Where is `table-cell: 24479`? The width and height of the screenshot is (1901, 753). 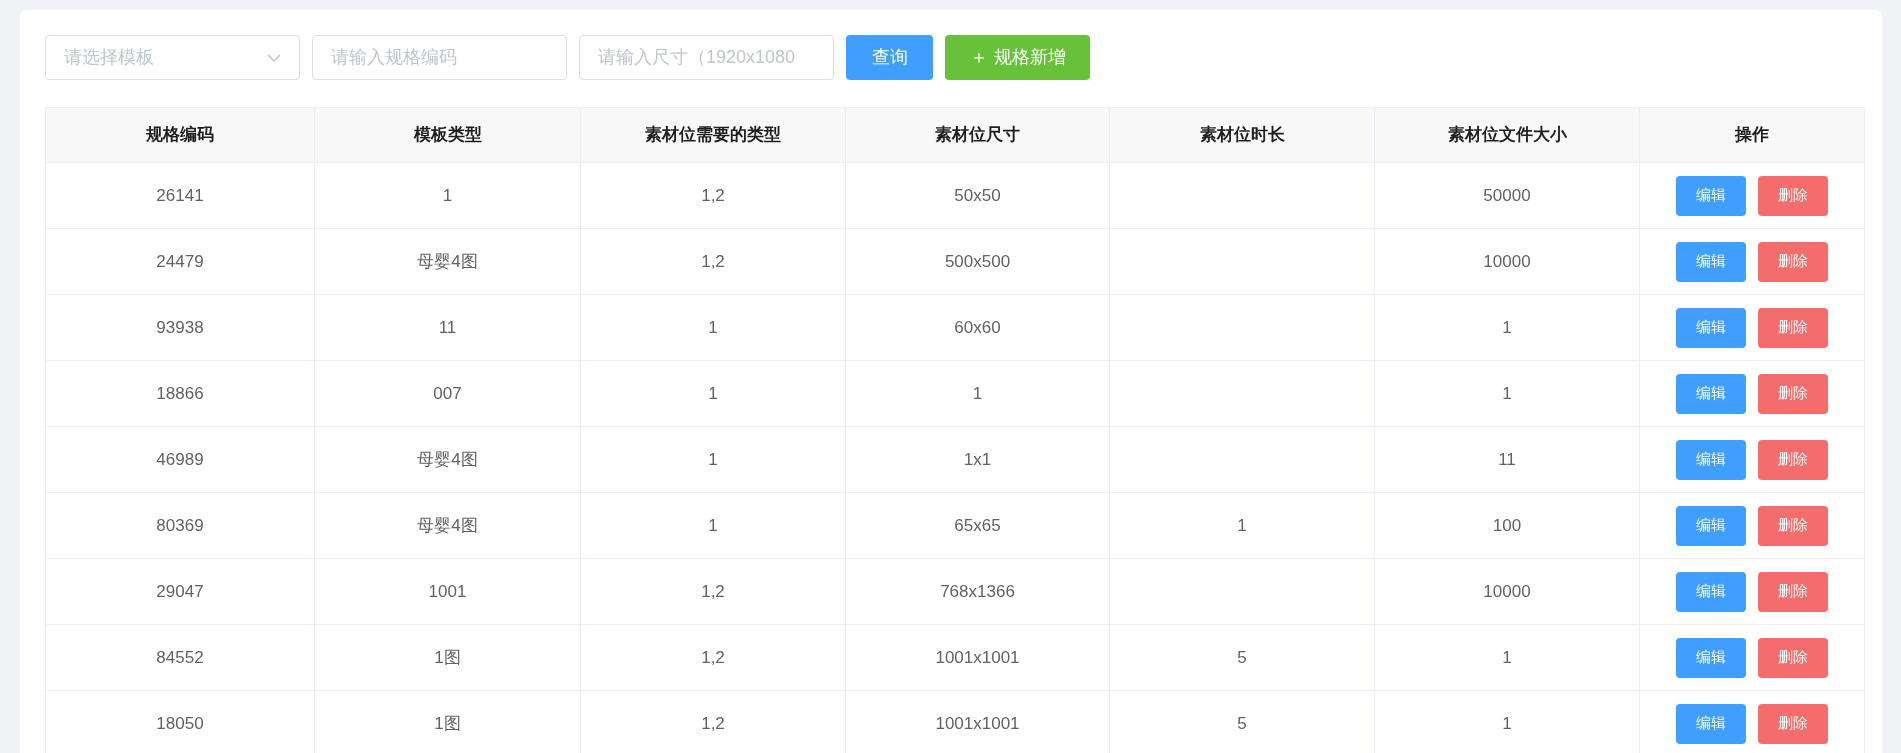
table-cell: 24479 is located at coordinates (180, 262).